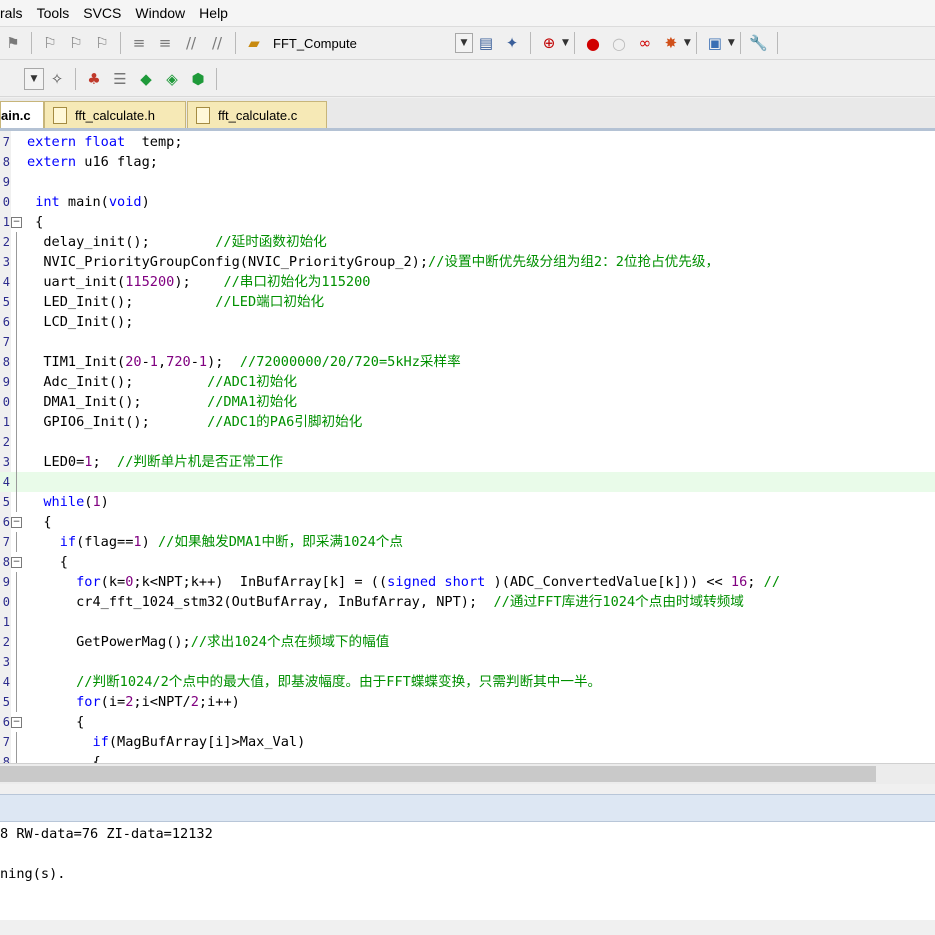  I want to click on breakpoint-clear-icon: ∞, so click(645, 43).